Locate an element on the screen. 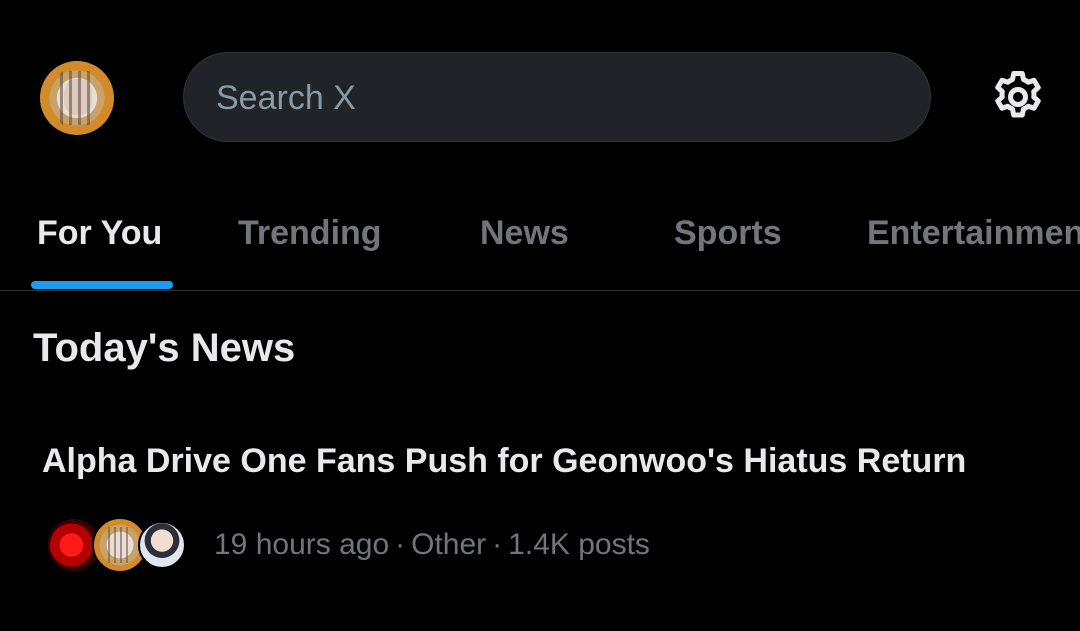 This screenshot has height=631, width=1080. news-time: 19 hours ago is located at coordinates (302, 544).